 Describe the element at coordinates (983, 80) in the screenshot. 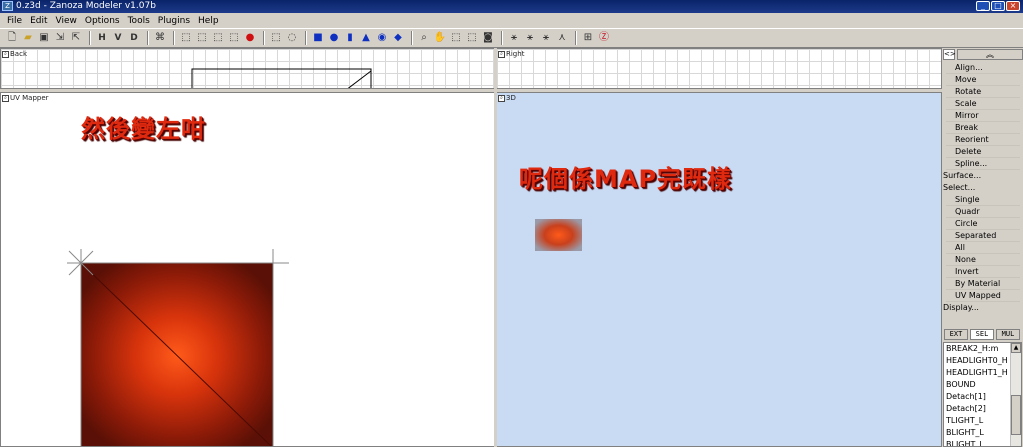

I see `cmd-move: Move` at that location.